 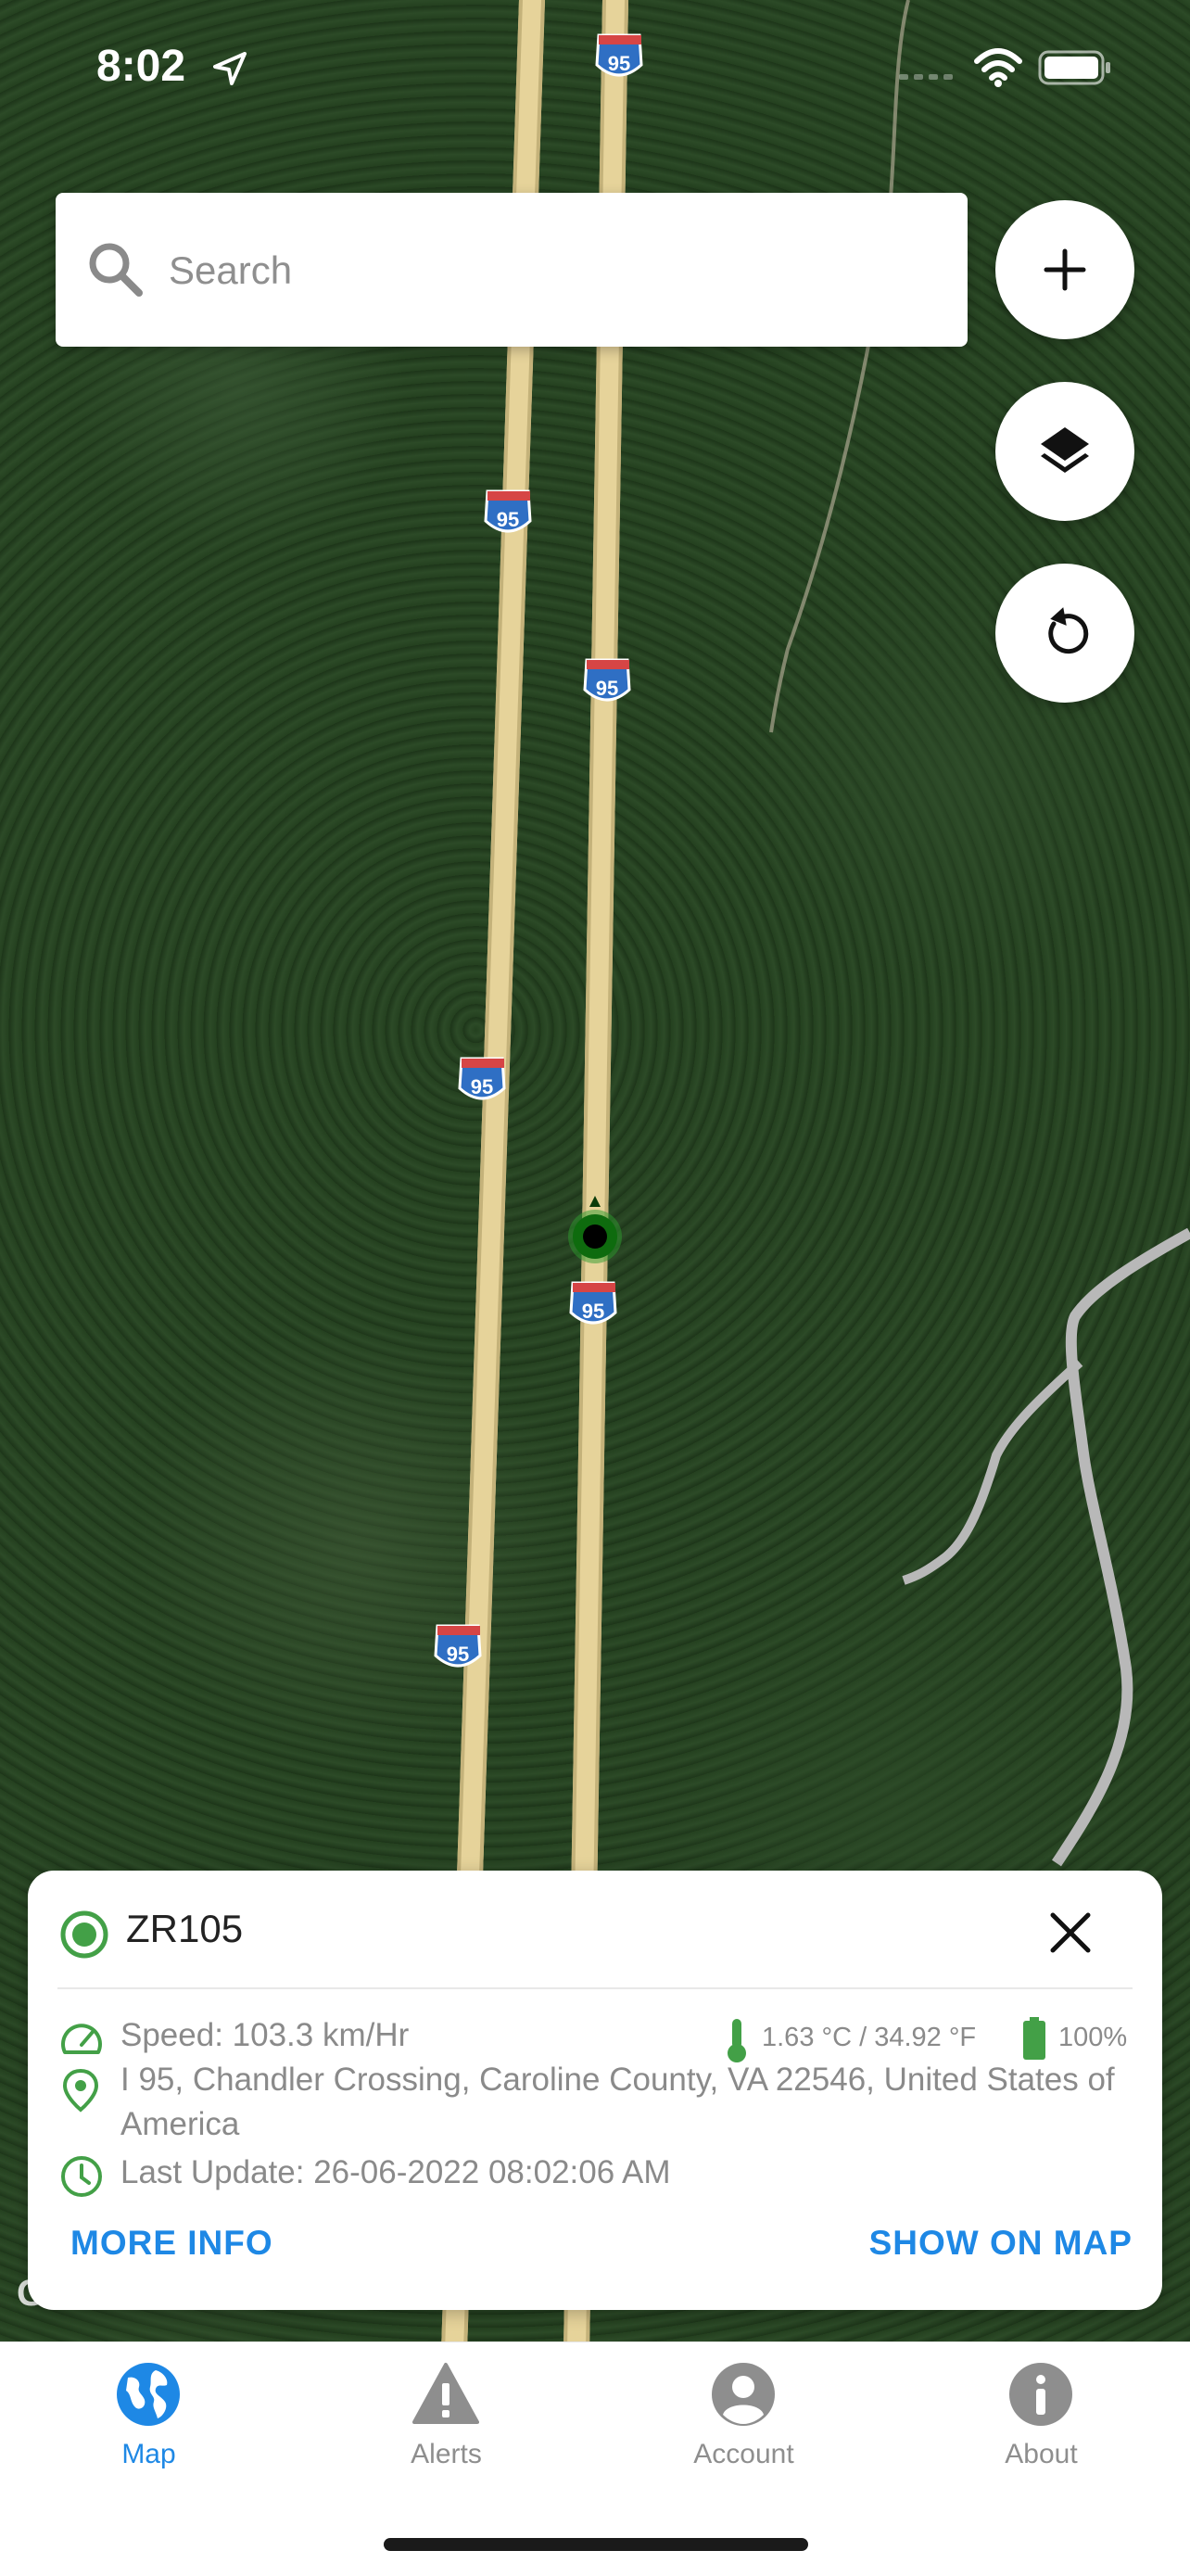 What do you see at coordinates (185, 1928) in the screenshot?
I see `vehicle-name: ZR105` at bounding box center [185, 1928].